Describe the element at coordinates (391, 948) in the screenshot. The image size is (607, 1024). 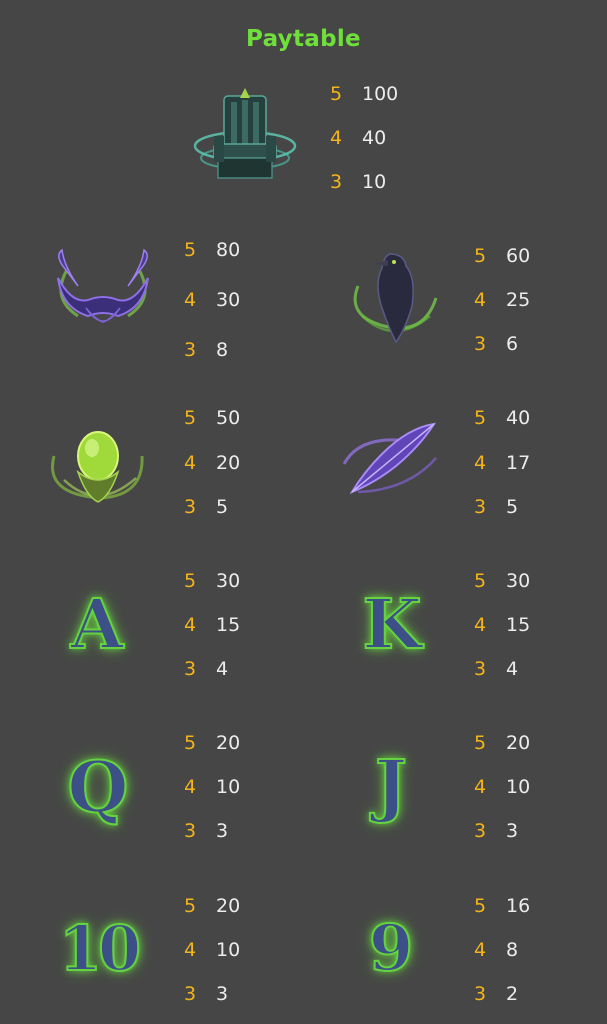
I see `nine-symbol-icon: 9` at that location.